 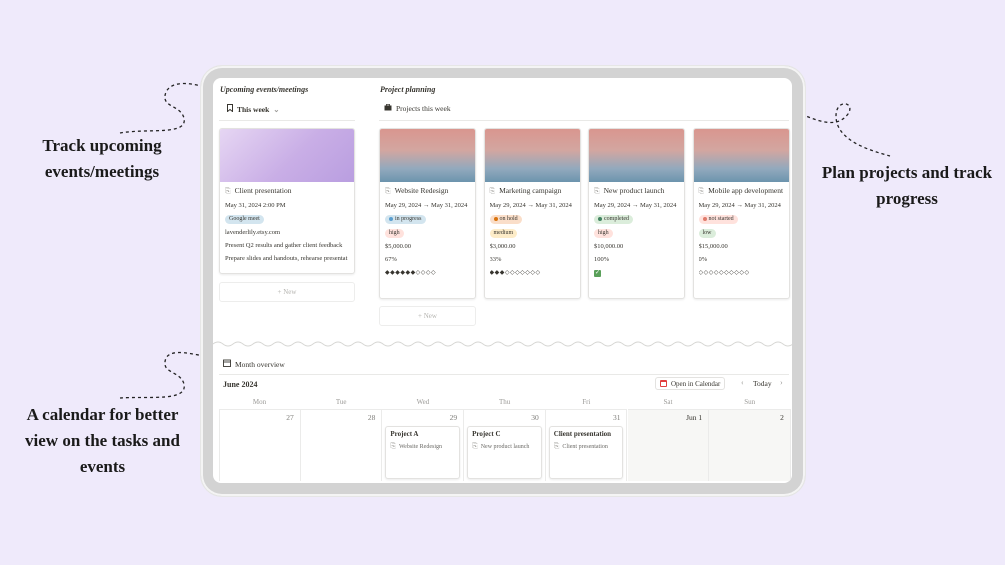 I want to click on events-new-button: + New, so click(x=287, y=292).